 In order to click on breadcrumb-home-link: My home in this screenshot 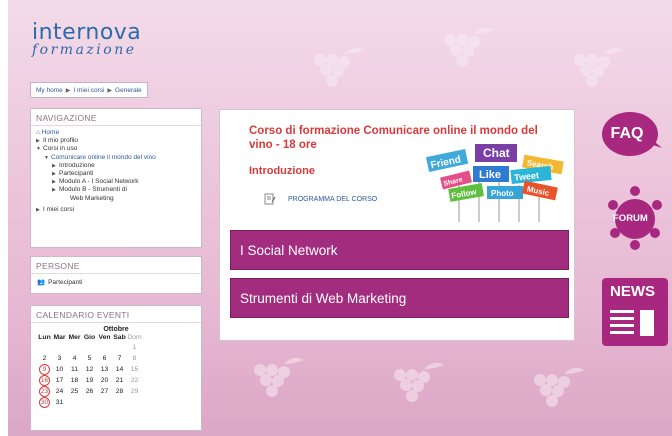, I will do `click(49, 90)`.